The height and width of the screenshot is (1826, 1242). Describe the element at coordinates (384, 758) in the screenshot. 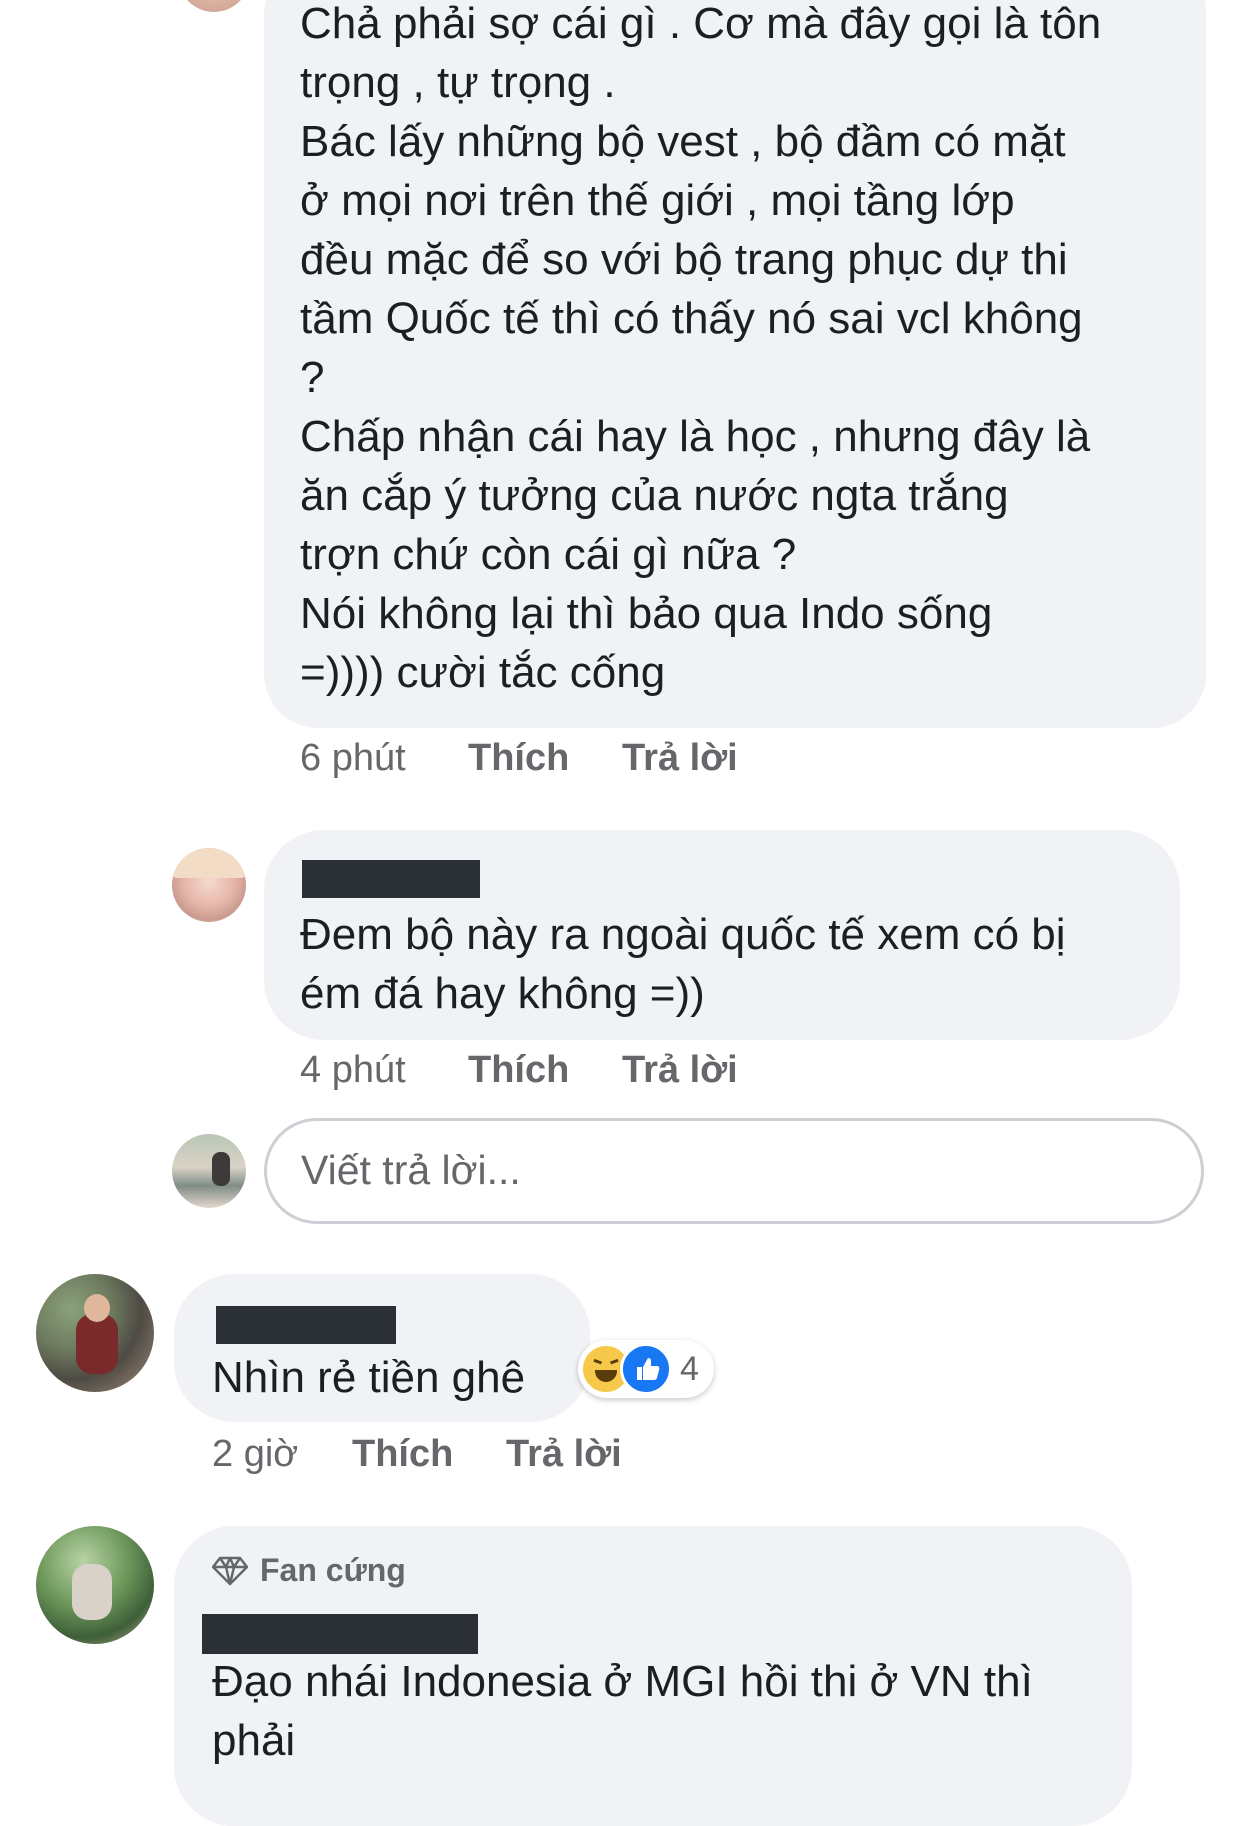

I see `comment-time: 6 phút` at that location.